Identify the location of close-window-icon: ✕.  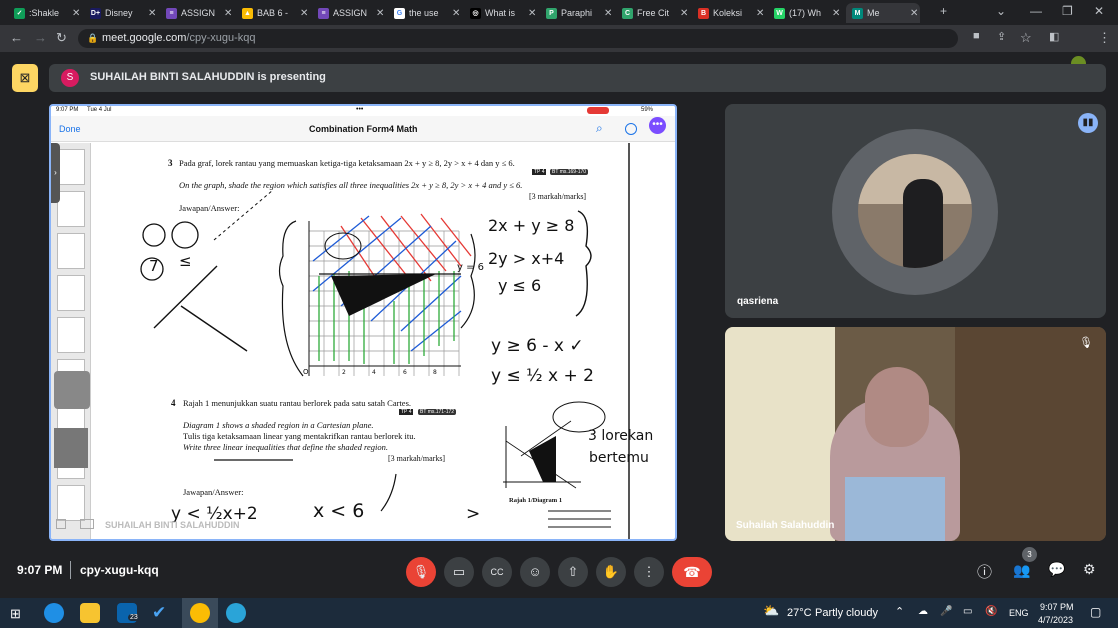
(1099, 11).